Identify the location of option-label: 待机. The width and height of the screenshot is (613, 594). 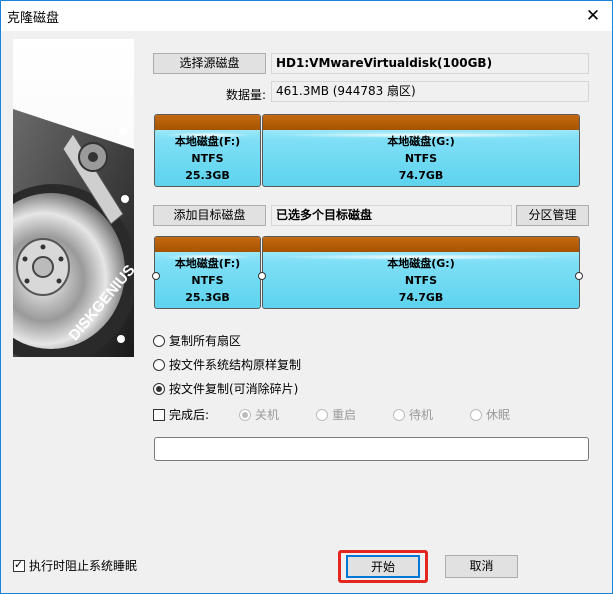
(421, 415).